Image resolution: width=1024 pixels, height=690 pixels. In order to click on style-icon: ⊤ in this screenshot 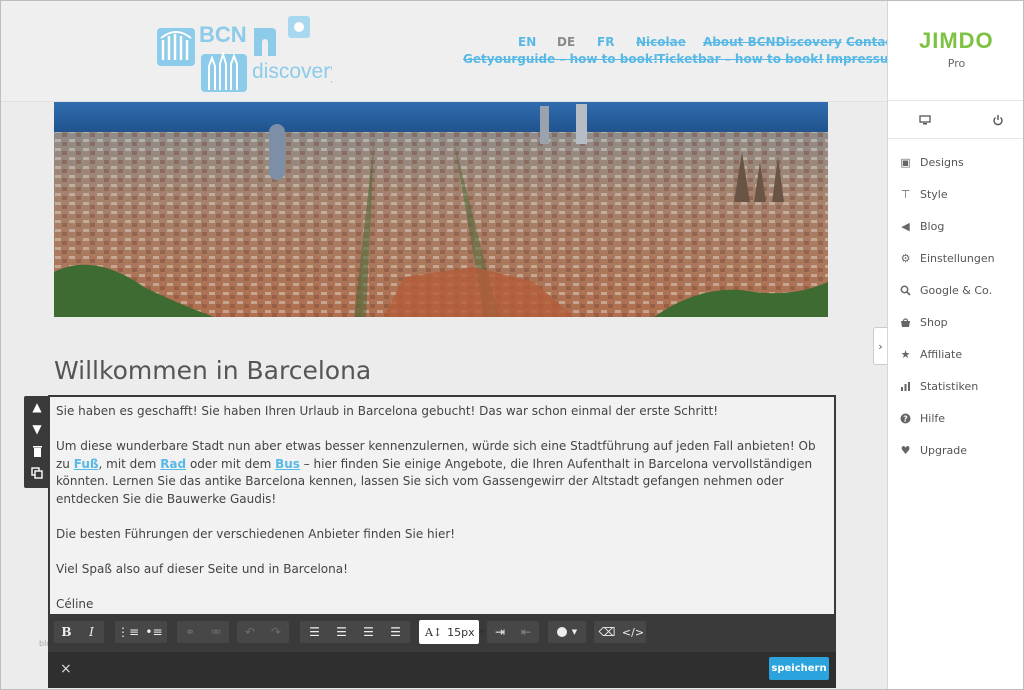, I will do `click(905, 194)`.